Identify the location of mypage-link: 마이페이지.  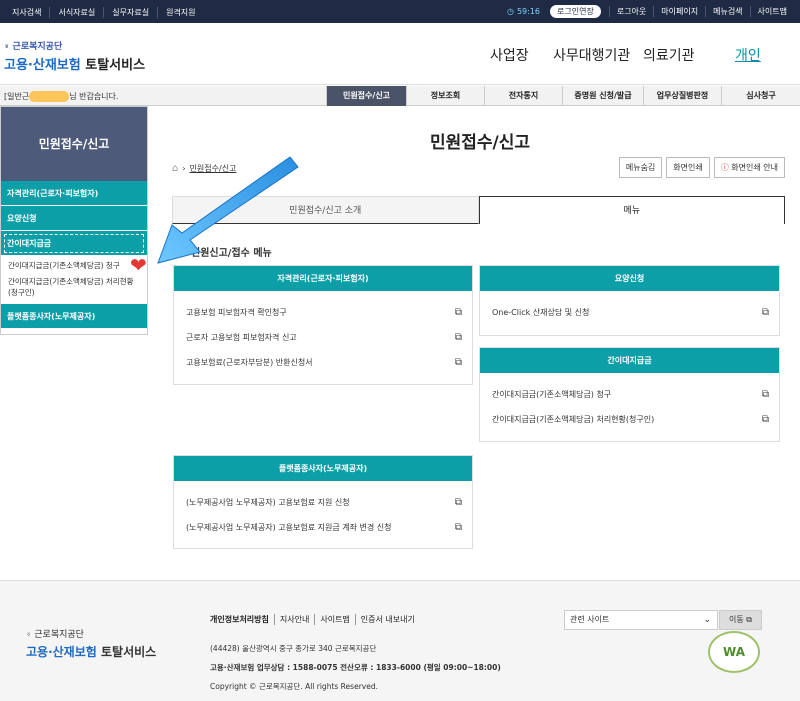
(679, 11).